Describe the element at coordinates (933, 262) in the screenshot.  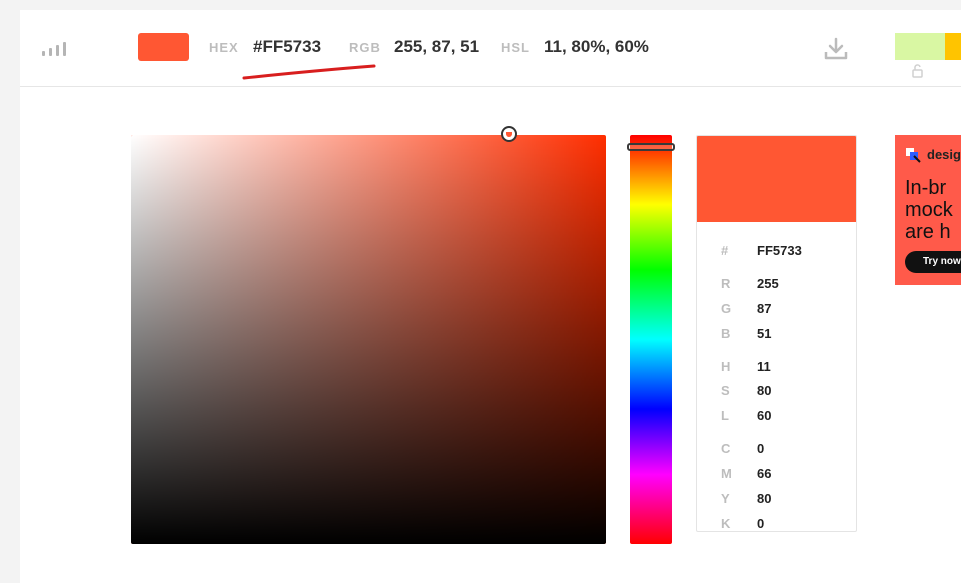
I see `ad-try-now-button: Try now` at that location.